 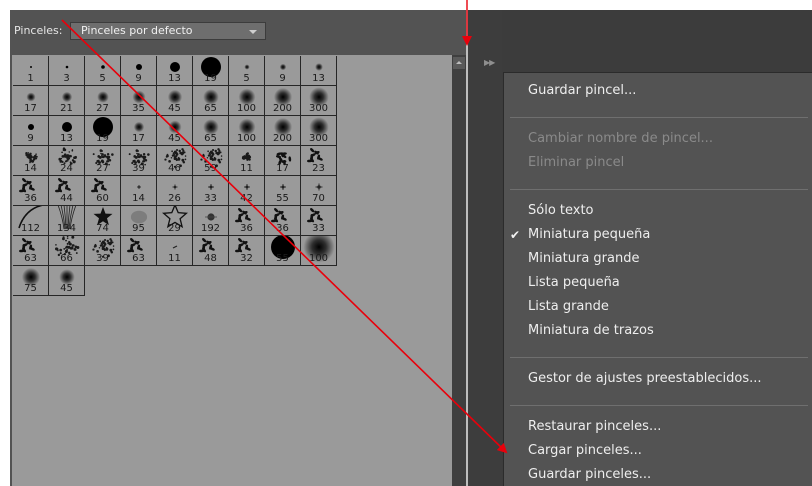 I want to click on brush-size-label: 70, so click(x=318, y=198).